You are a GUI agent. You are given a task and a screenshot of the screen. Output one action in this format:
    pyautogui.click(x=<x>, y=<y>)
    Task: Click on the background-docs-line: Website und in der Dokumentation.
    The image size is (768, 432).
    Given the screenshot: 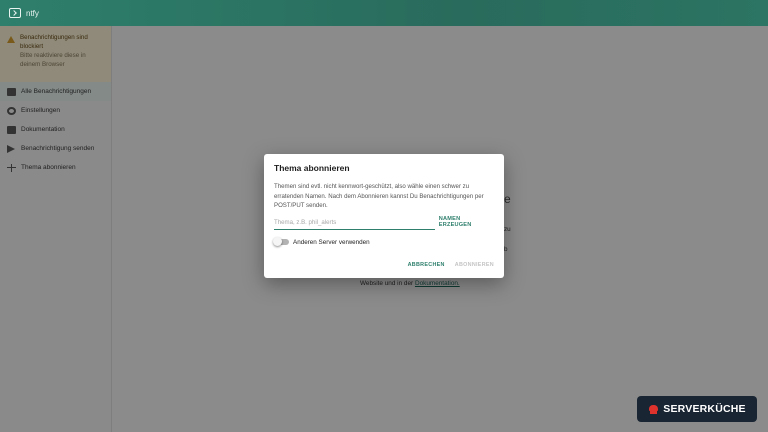 What is the action you would take?
    pyautogui.click(x=410, y=283)
    